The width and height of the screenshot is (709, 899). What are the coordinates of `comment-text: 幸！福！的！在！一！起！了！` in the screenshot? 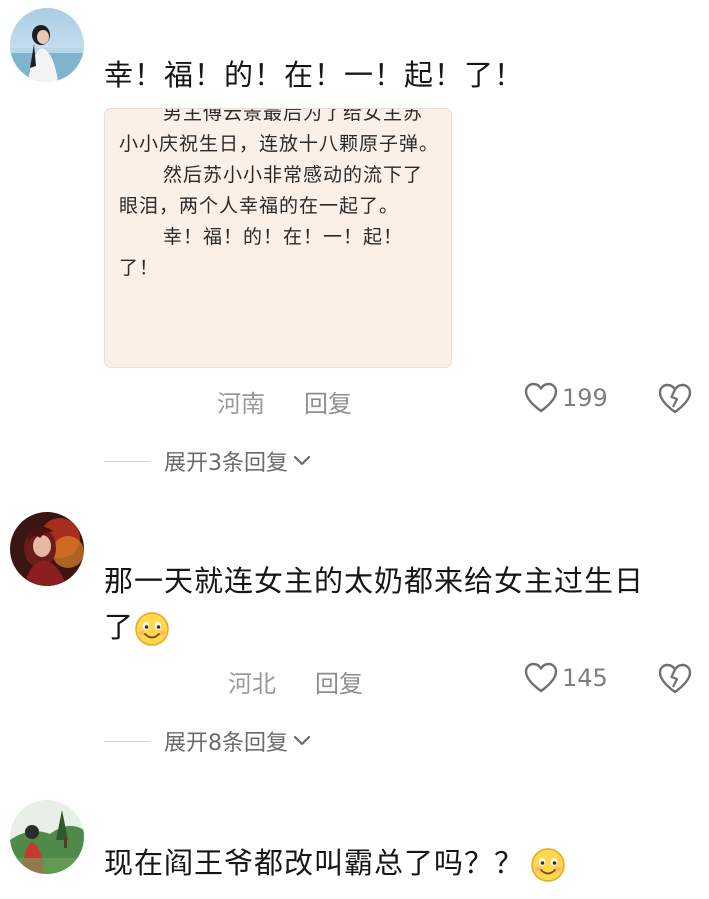 It's located at (314, 75).